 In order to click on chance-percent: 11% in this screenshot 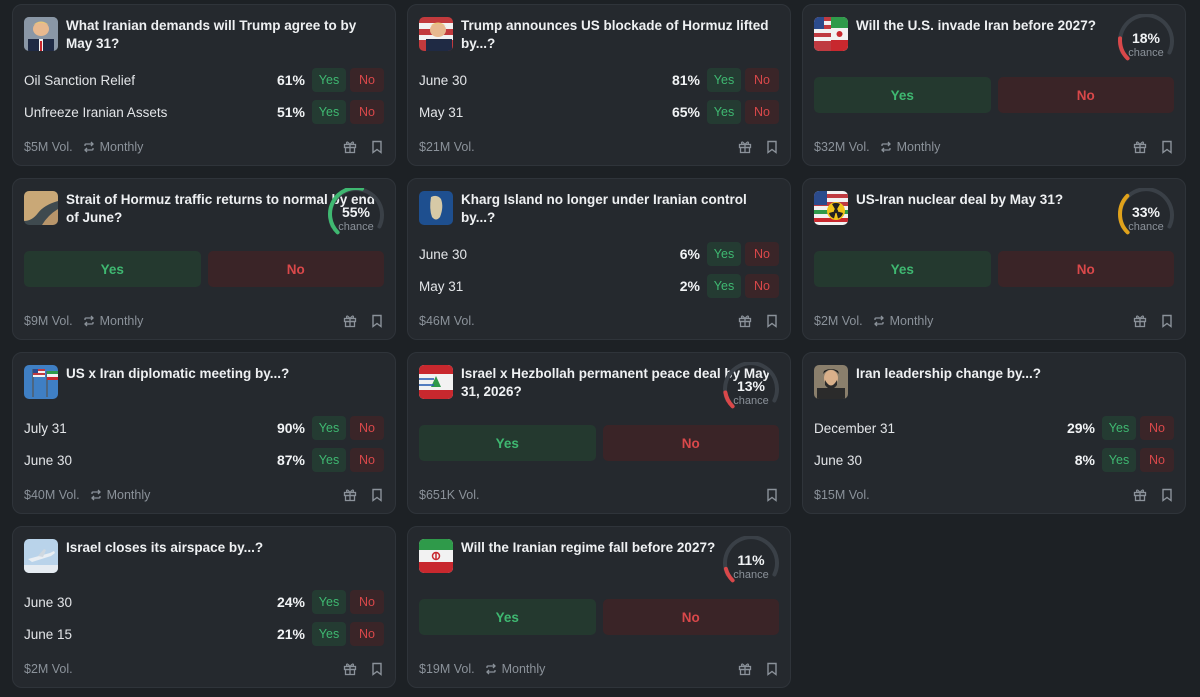, I will do `click(751, 560)`.